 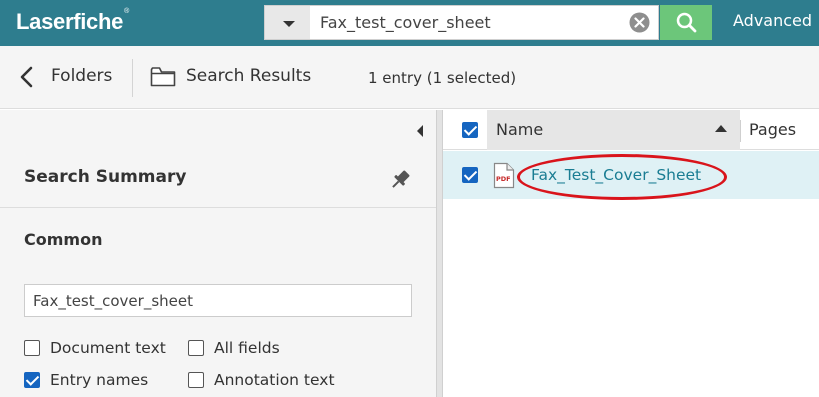 I want to click on entry-names-checkbox, so click(x=32, y=380).